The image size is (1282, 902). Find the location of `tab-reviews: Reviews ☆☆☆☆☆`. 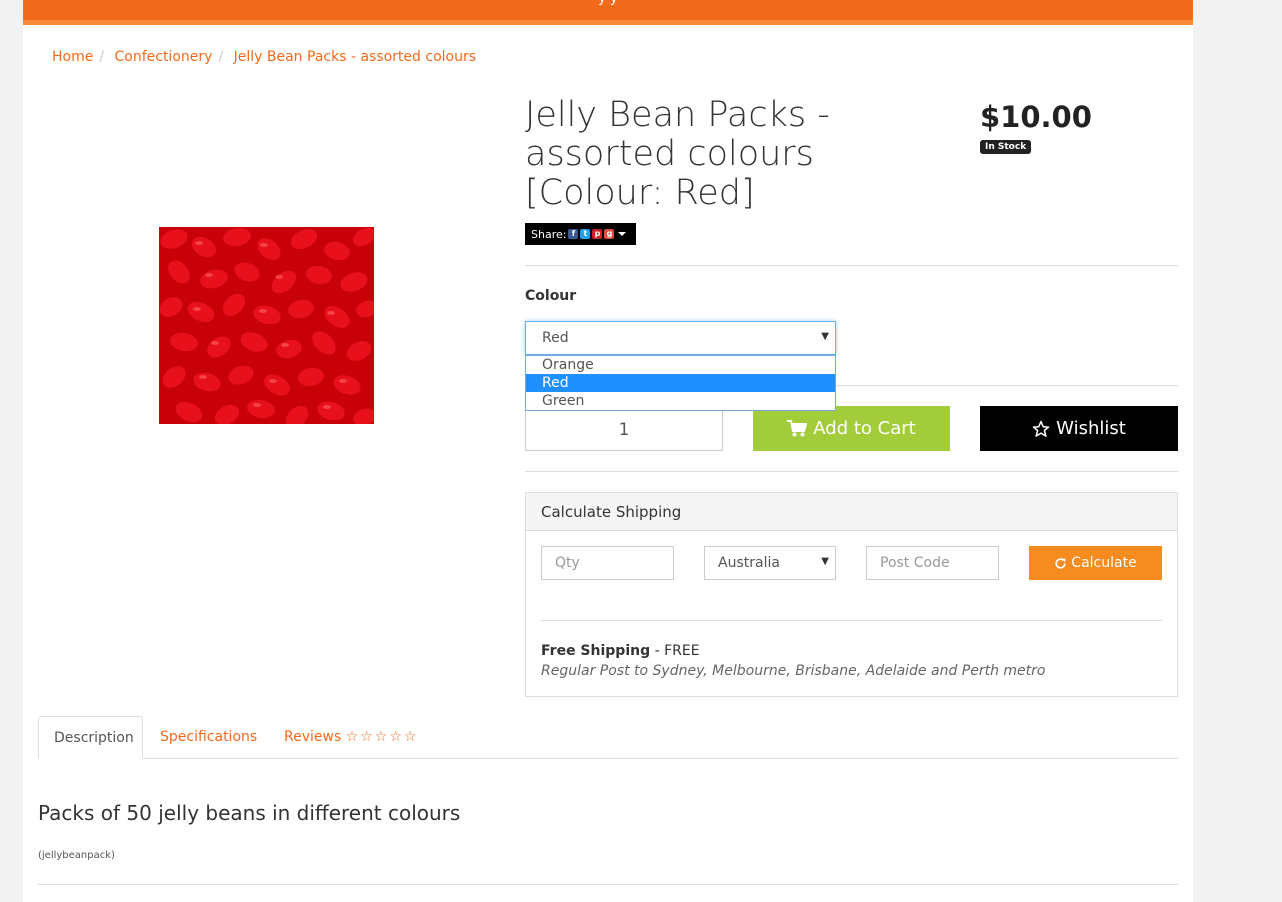

tab-reviews: Reviews ☆☆☆☆☆ is located at coordinates (351, 737).